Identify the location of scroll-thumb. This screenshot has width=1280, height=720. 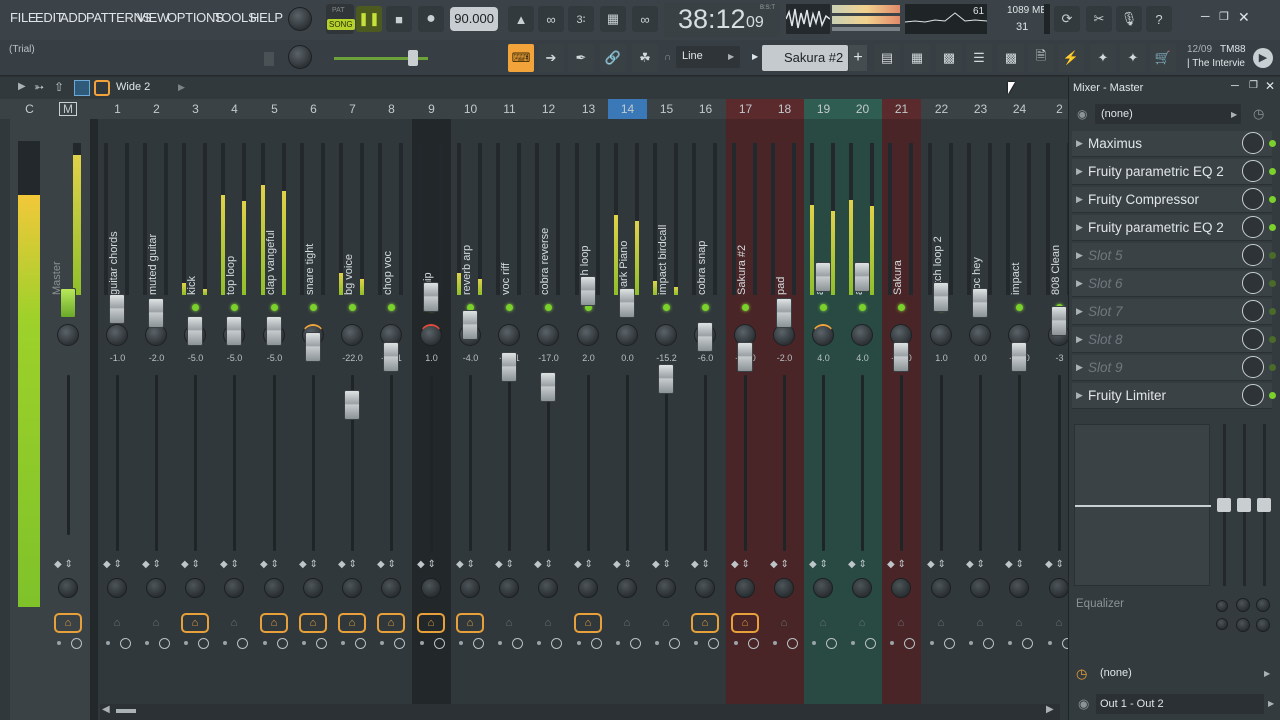
(126, 711).